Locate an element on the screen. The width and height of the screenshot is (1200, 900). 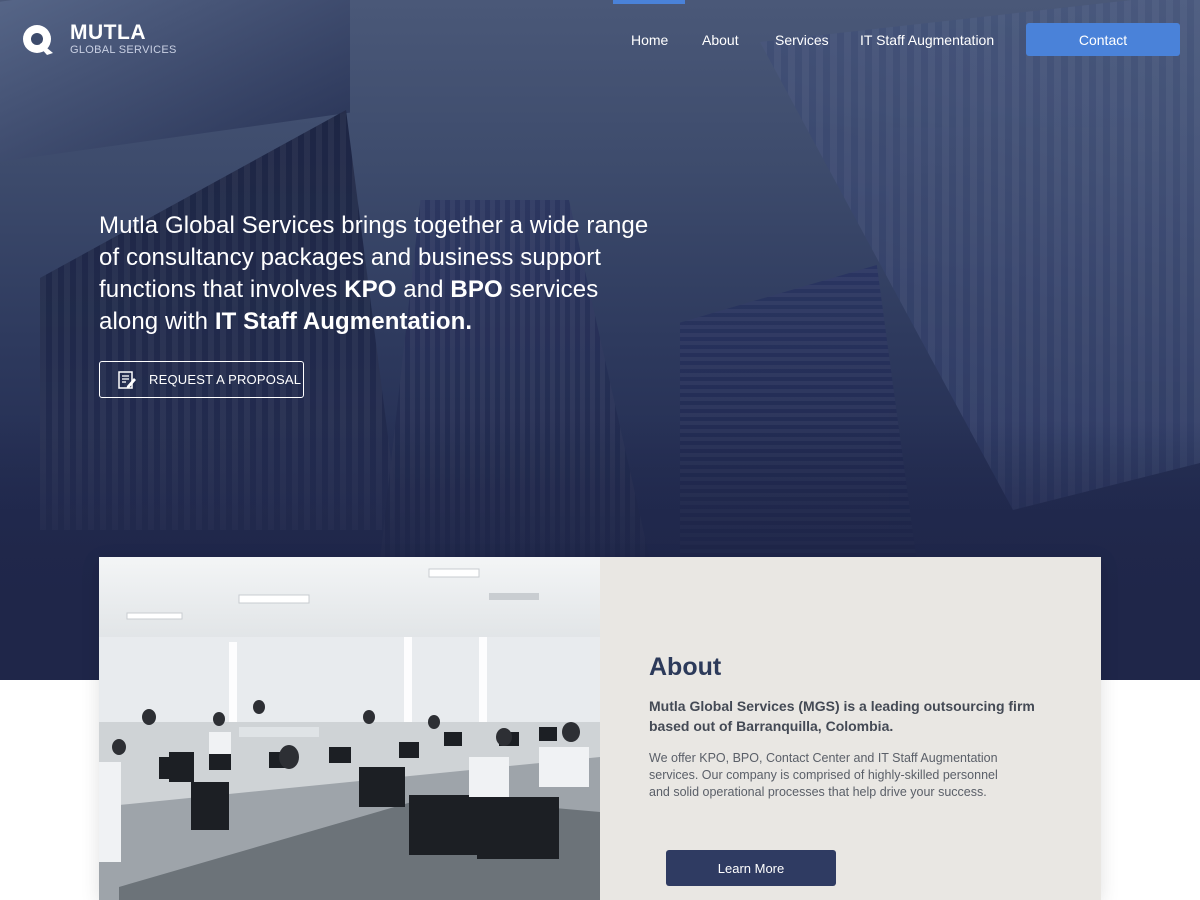
hero-highlight-kpo: KPO is located at coordinates (370, 289).